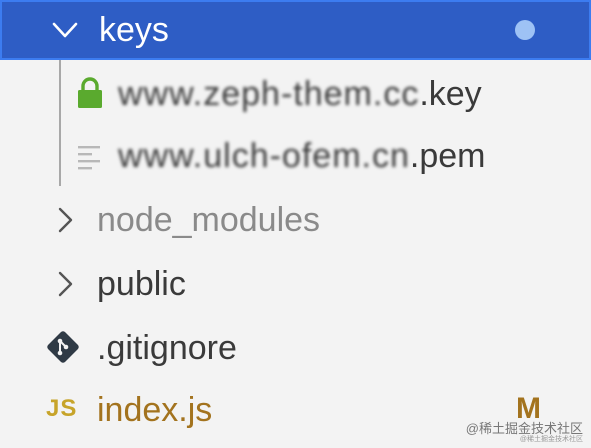 The height and width of the screenshot is (448, 591). I want to click on watermark: @稀土掘金技术社区 @稀土掘金技术社区, so click(524, 432).